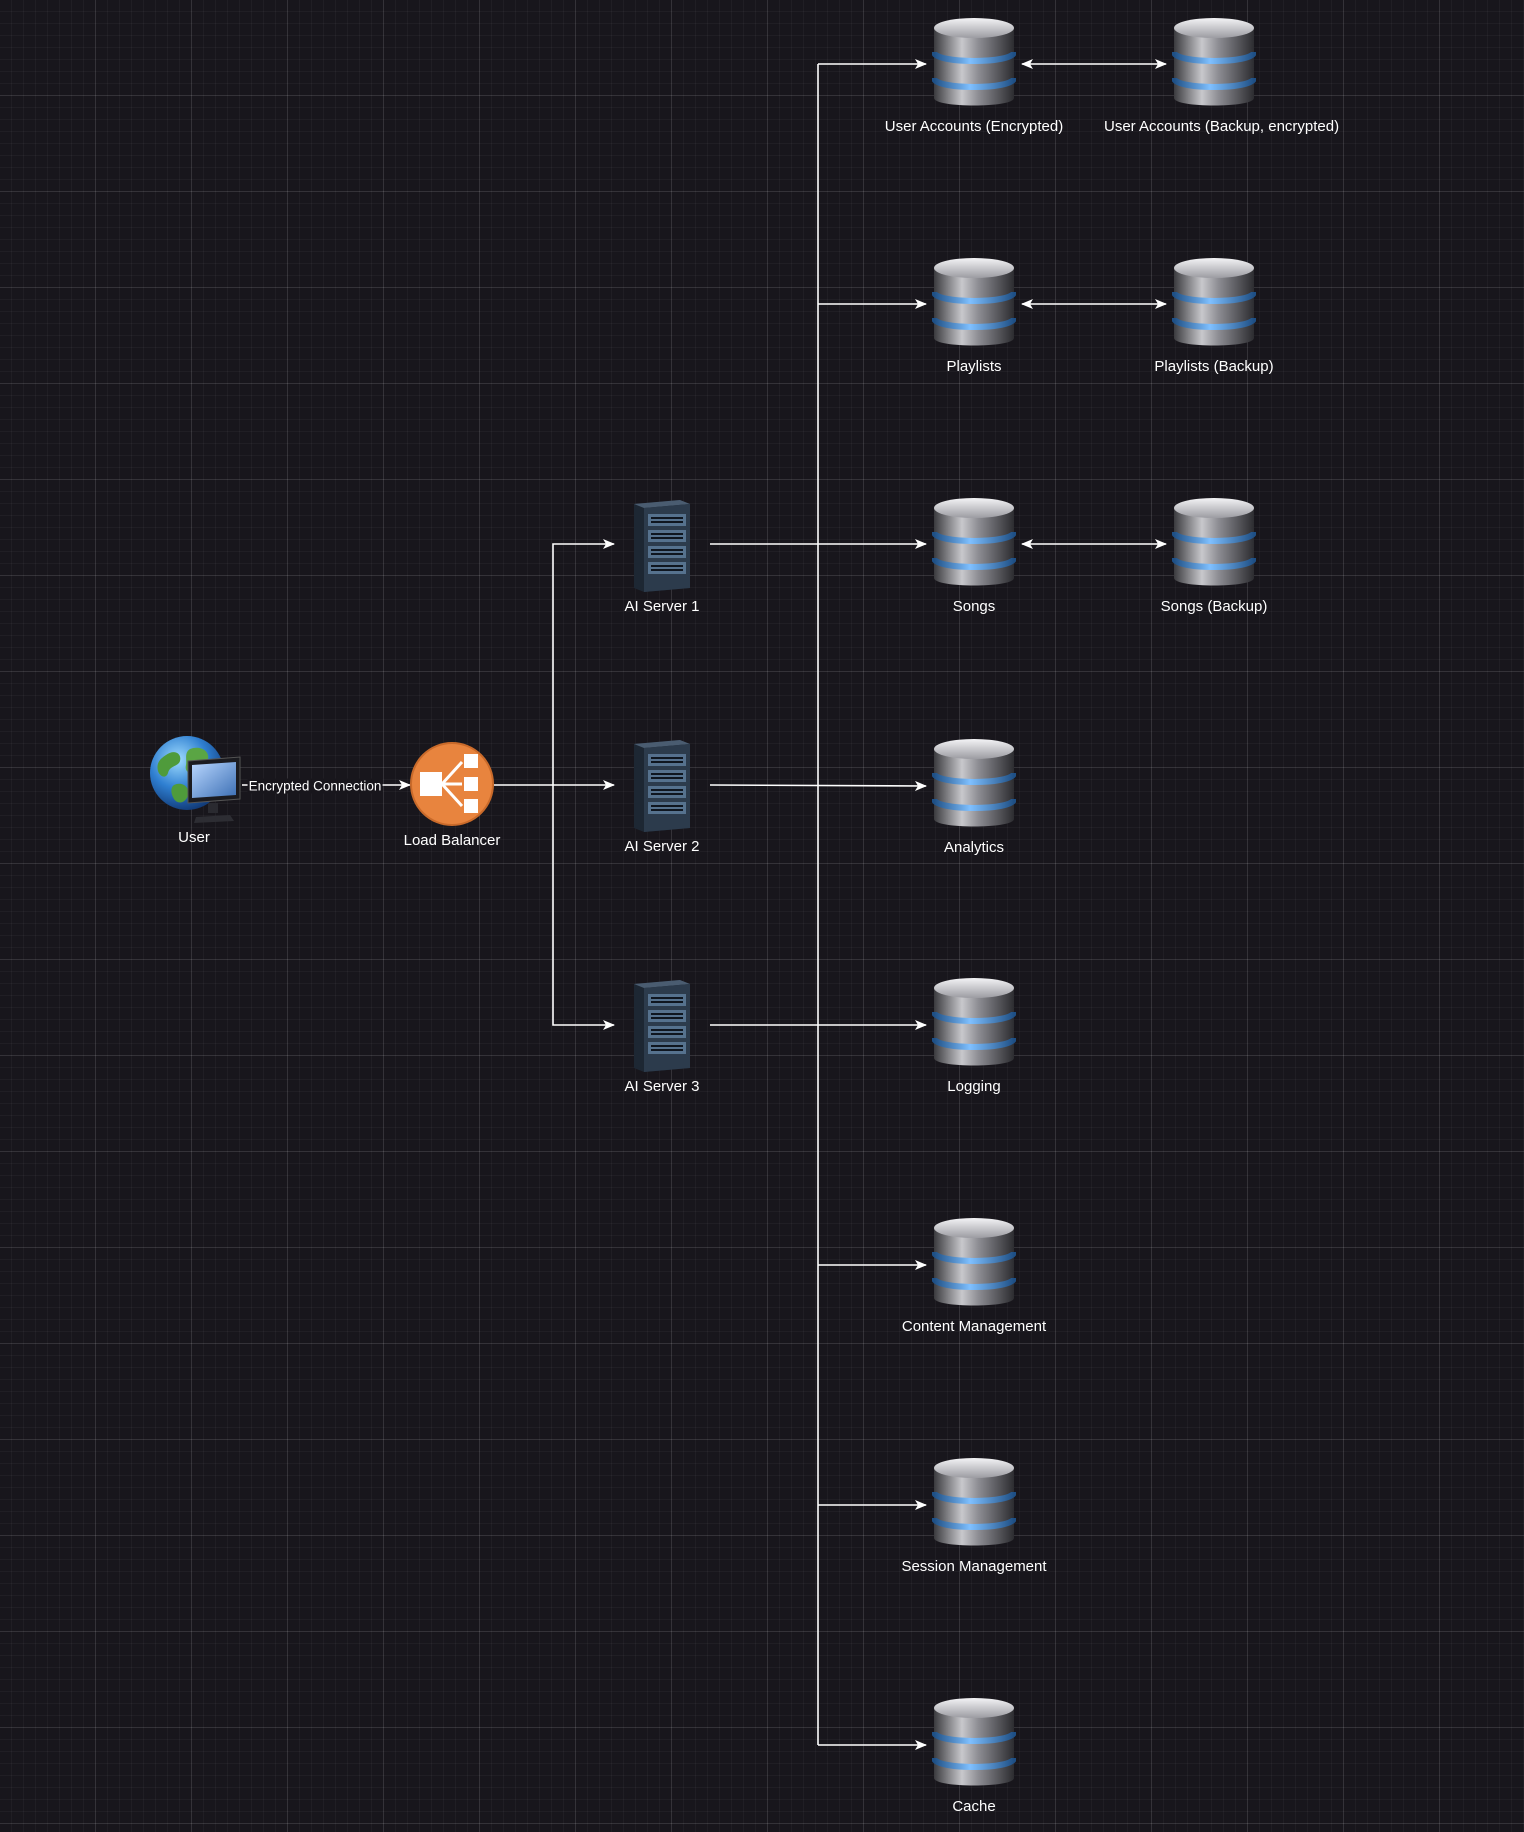  I want to click on node-db-playlists-label: Playlists, so click(974, 366).